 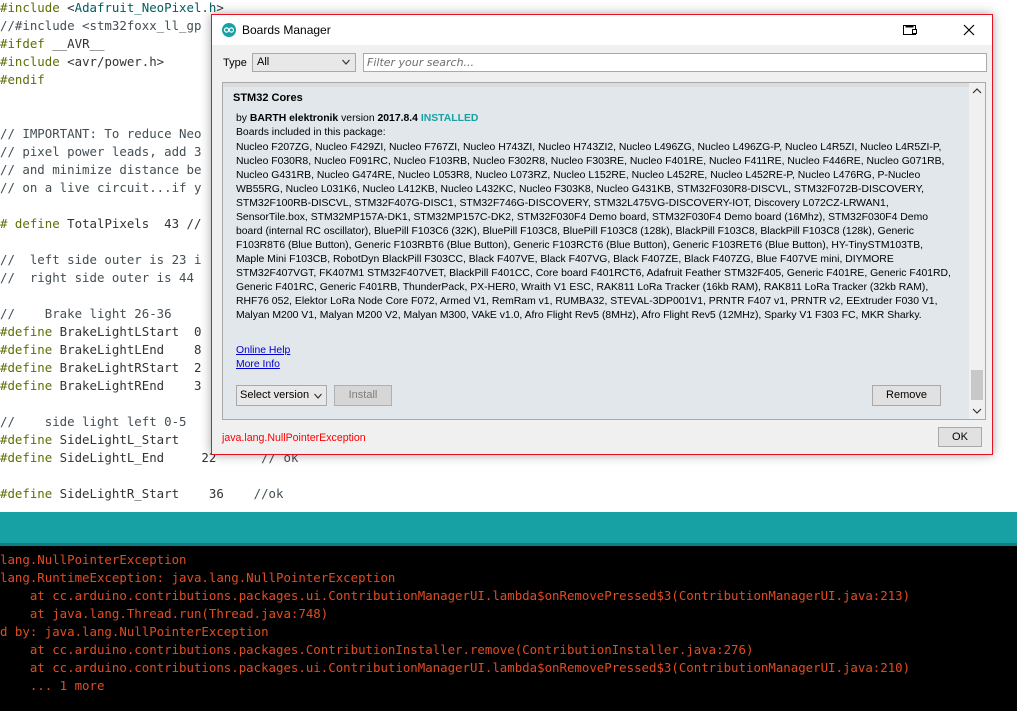 I want to click on code-line: #define SideLightR_Start 36 //ok, so click(x=142, y=493).